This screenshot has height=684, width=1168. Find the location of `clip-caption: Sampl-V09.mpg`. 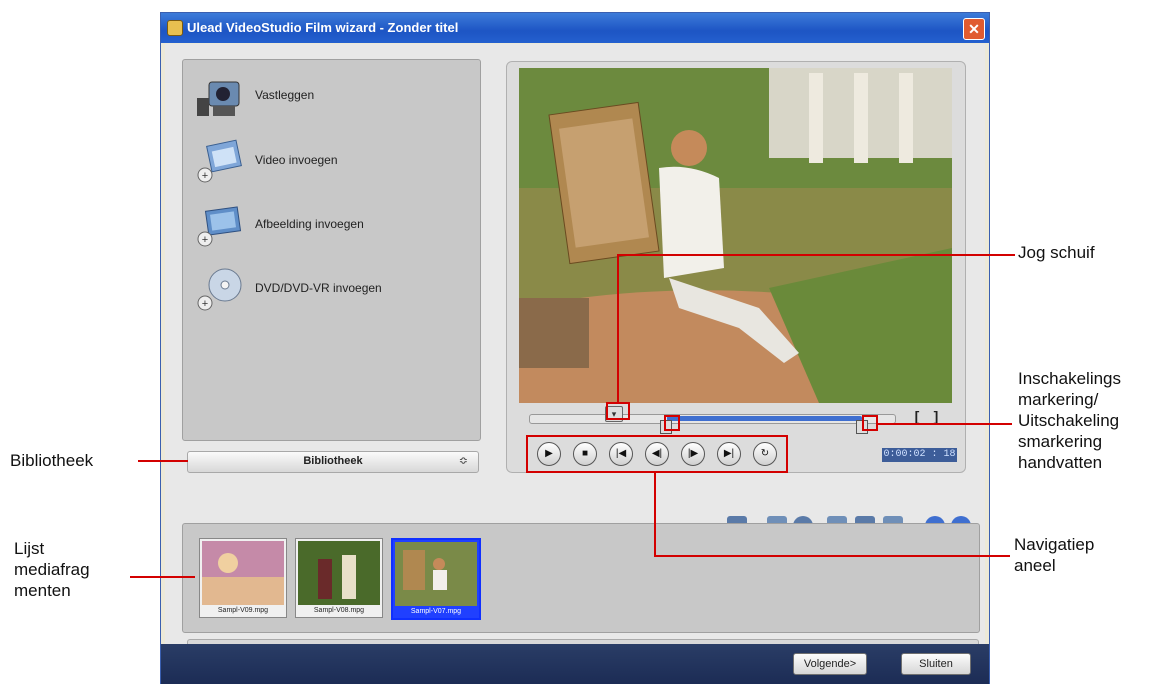

clip-caption: Sampl-V09.mpg is located at coordinates (243, 610).